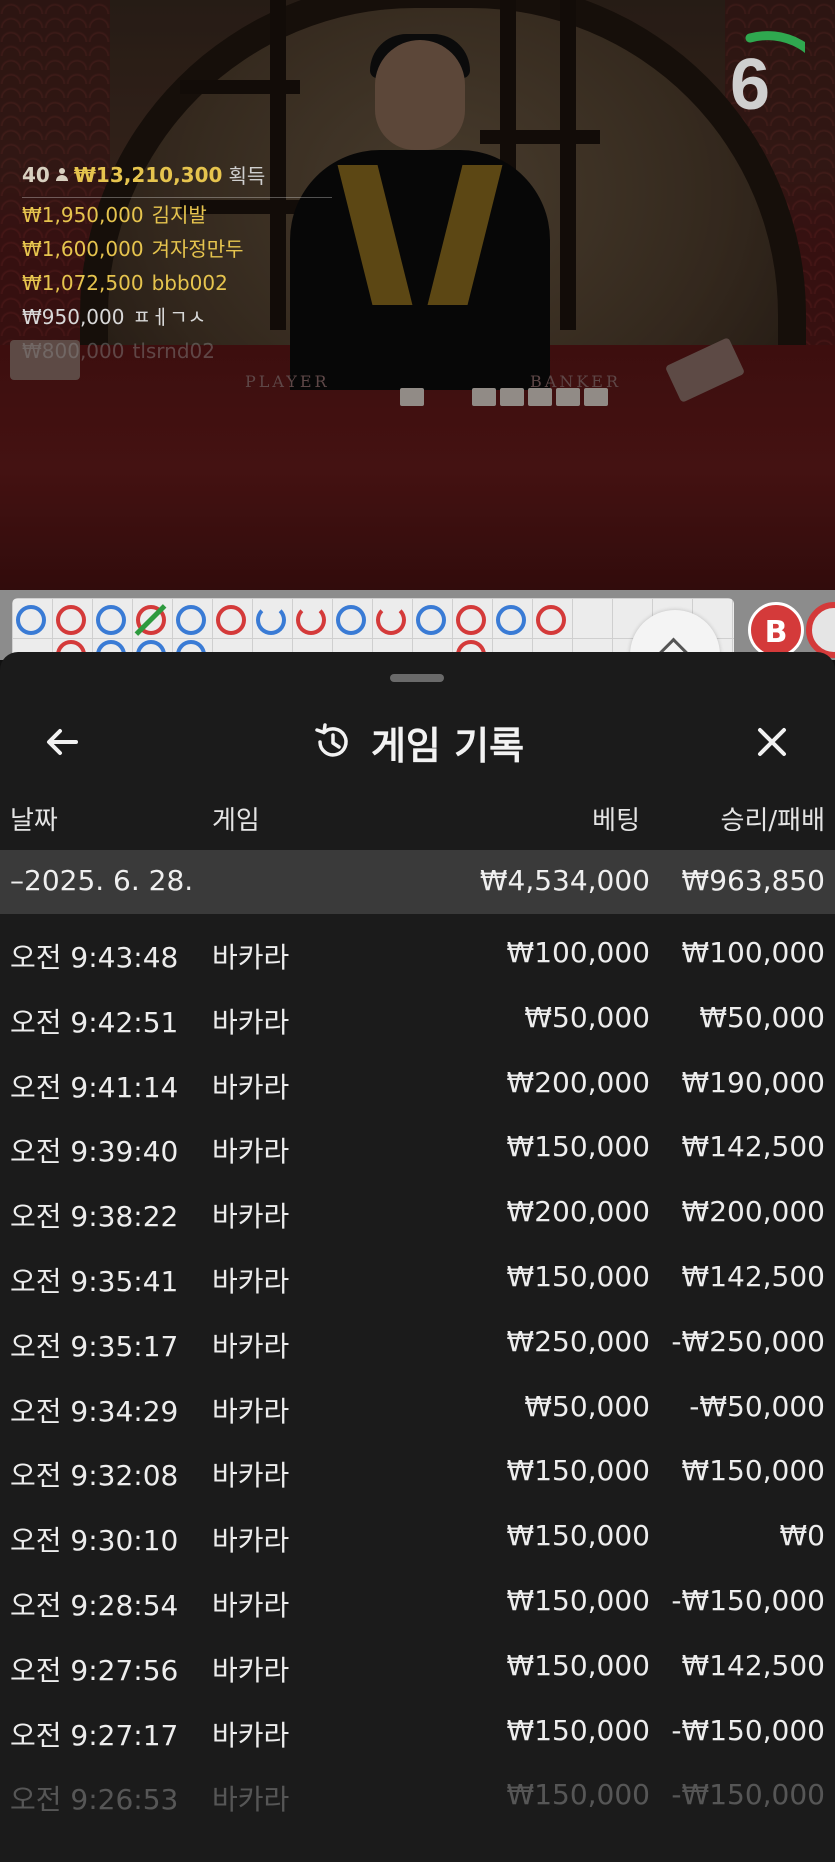 The height and width of the screenshot is (1862, 835). Describe the element at coordinates (125, 283) in the screenshot. I see `leaderboard-entry: ₩1,072,500 bbb002` at that location.